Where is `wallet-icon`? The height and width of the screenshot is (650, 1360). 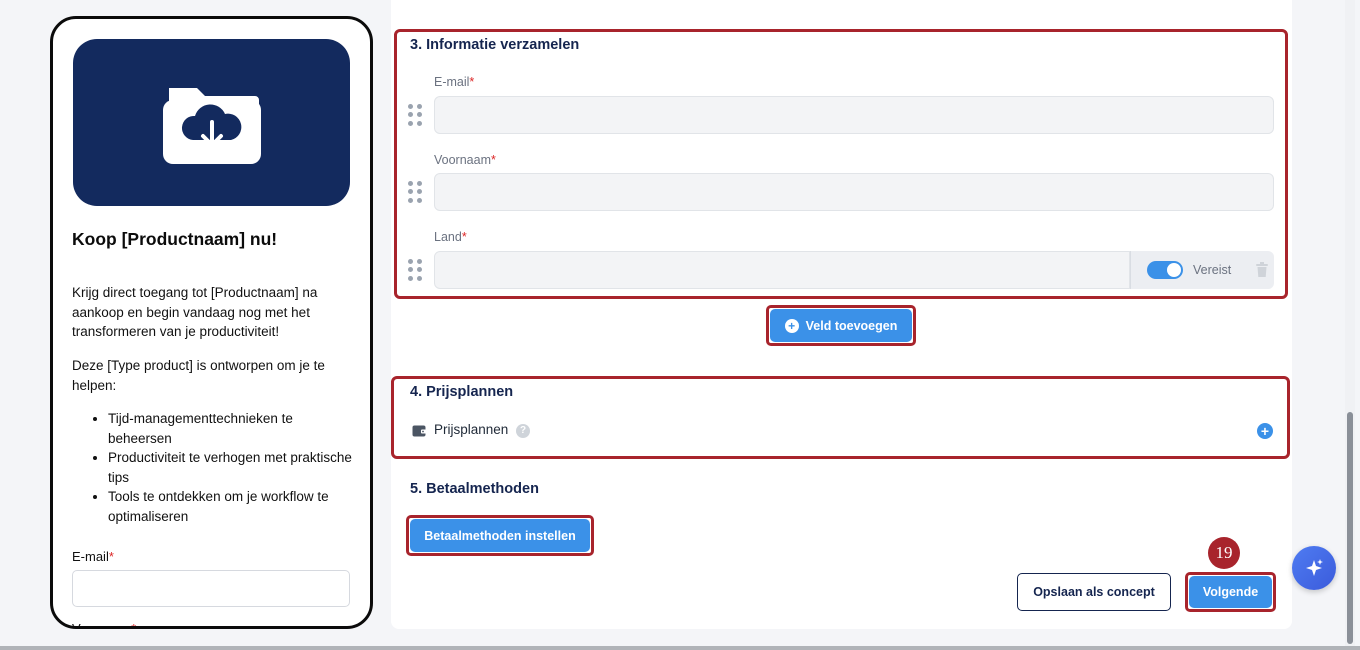 wallet-icon is located at coordinates (419, 431).